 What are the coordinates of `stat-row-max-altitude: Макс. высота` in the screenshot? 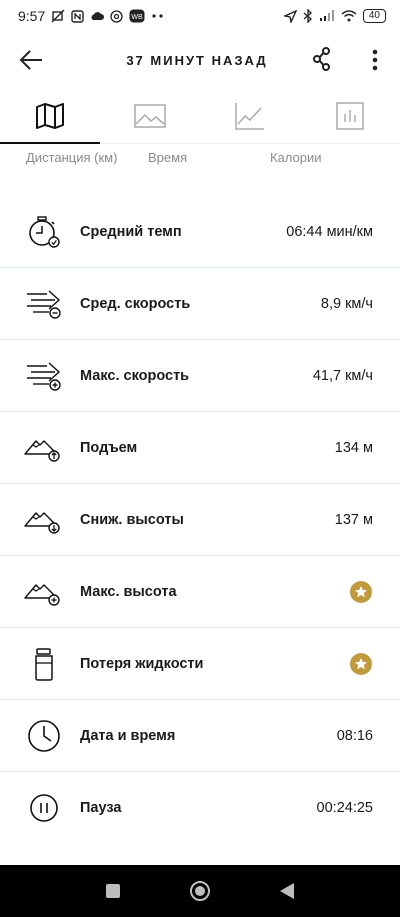 It's located at (200, 592).